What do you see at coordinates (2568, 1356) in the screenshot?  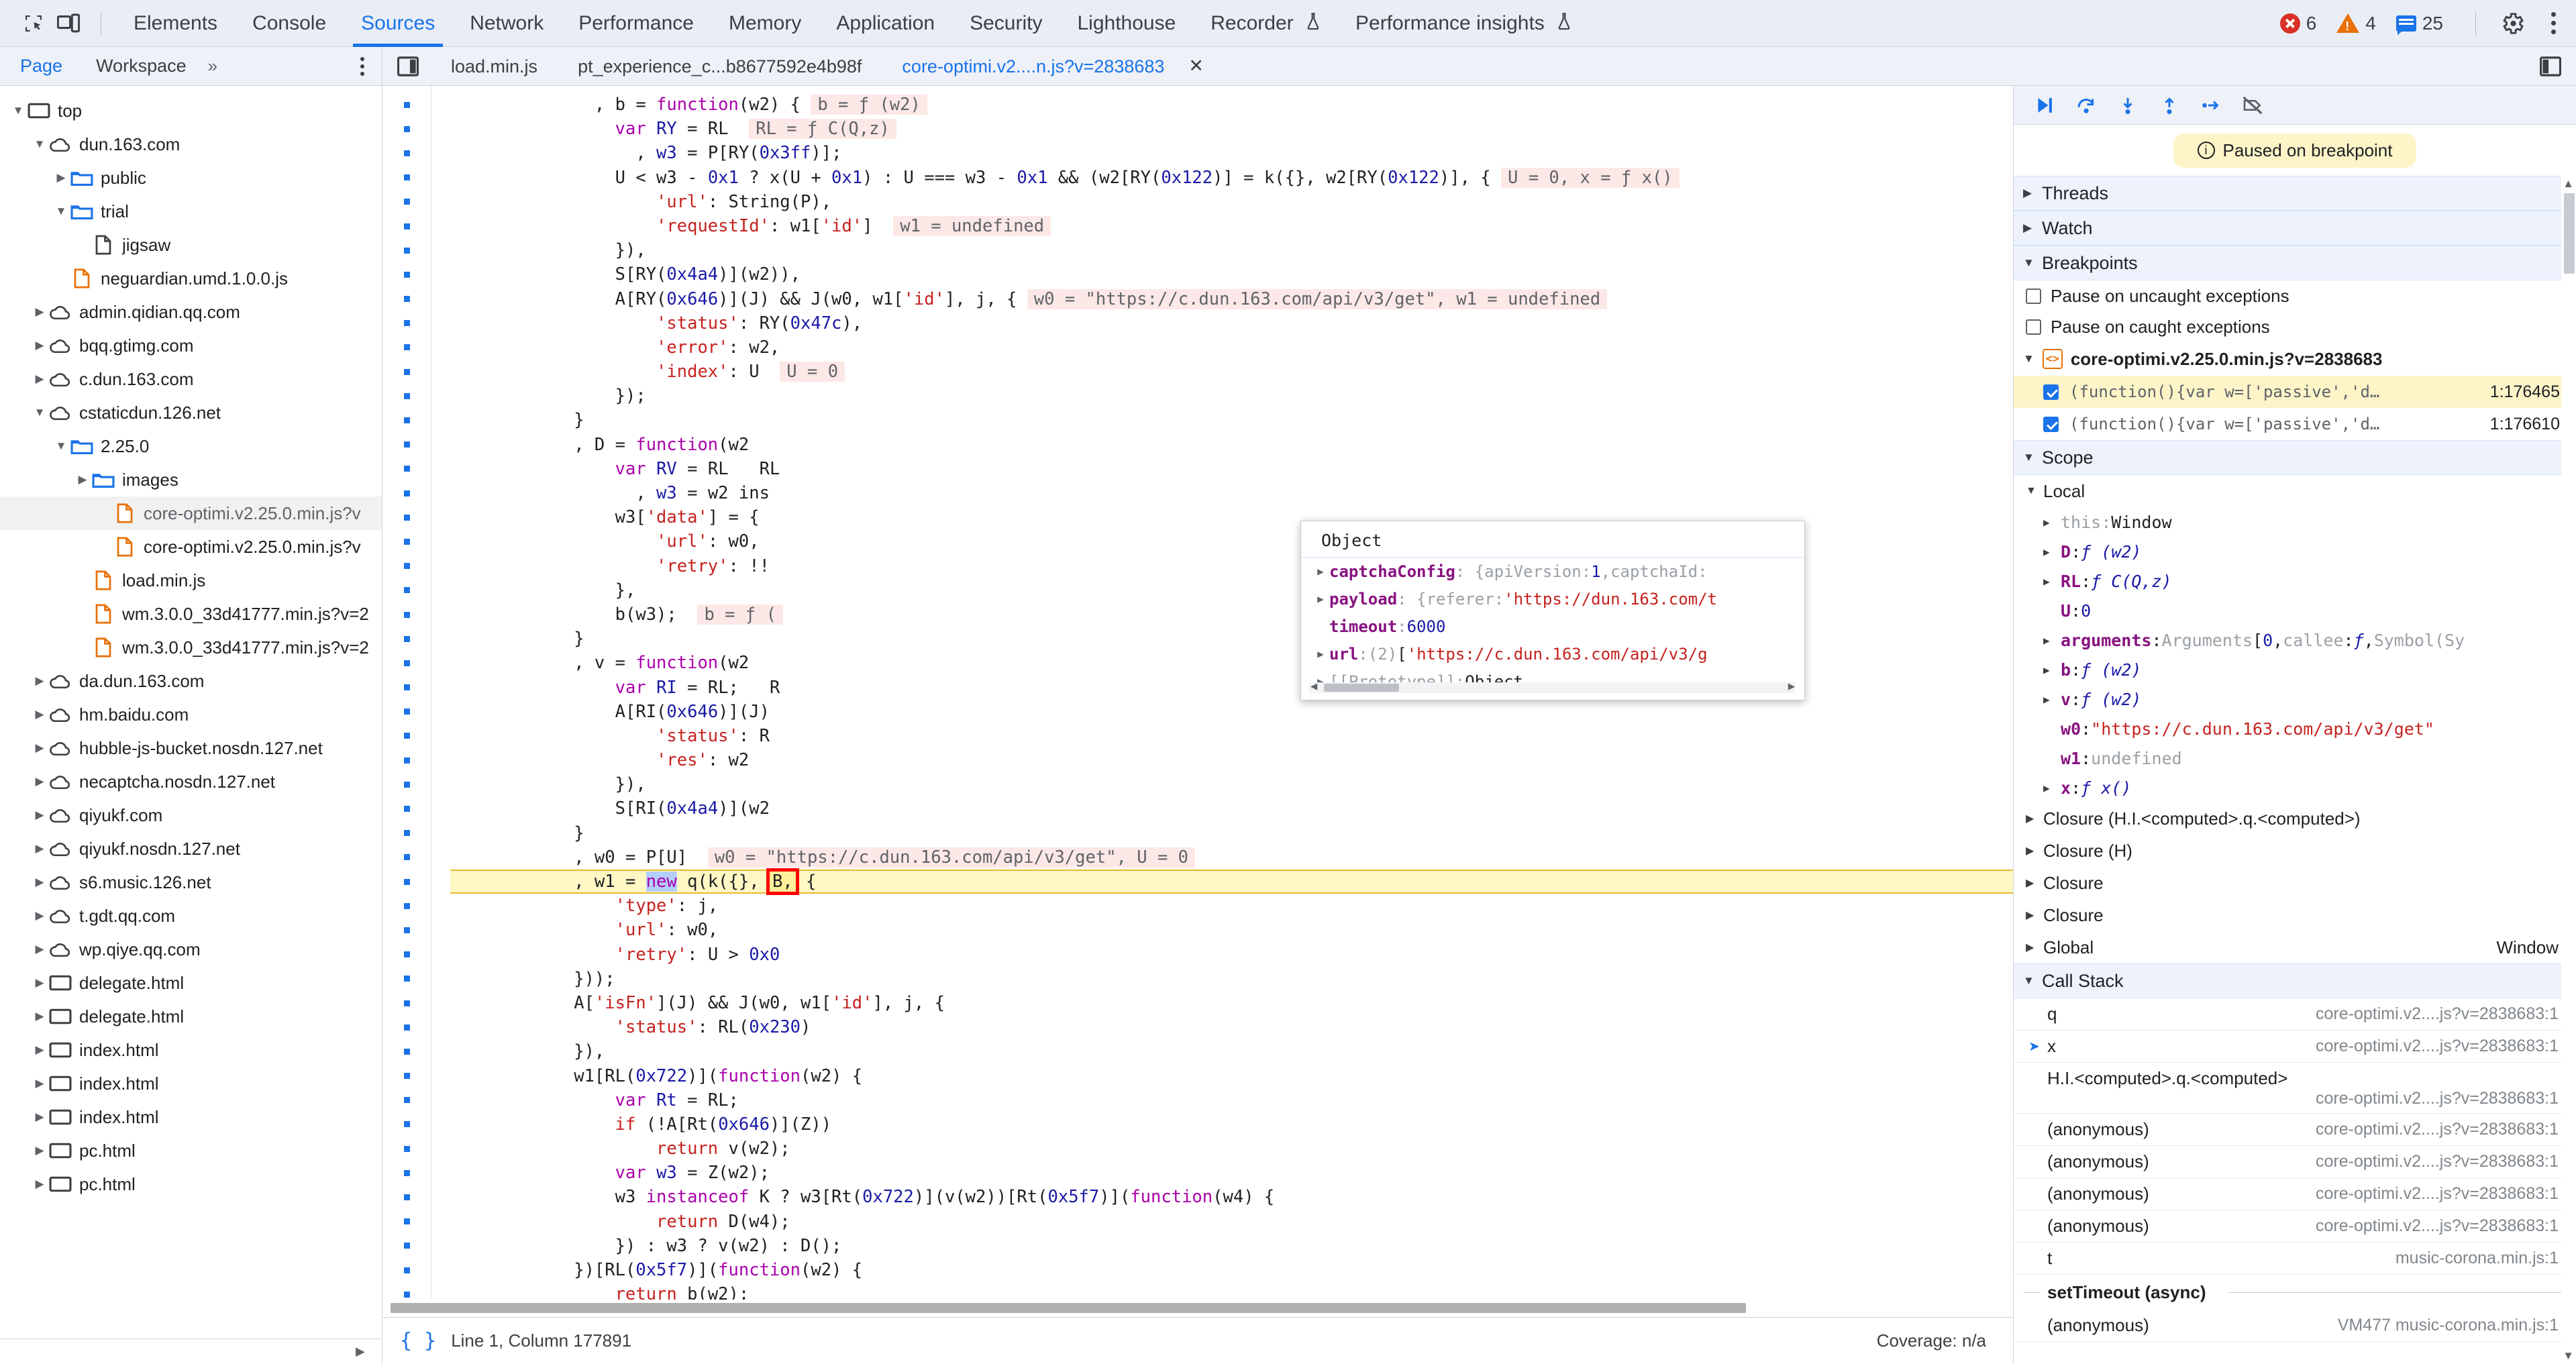 I see `scroll-down-icon: ▼` at bounding box center [2568, 1356].